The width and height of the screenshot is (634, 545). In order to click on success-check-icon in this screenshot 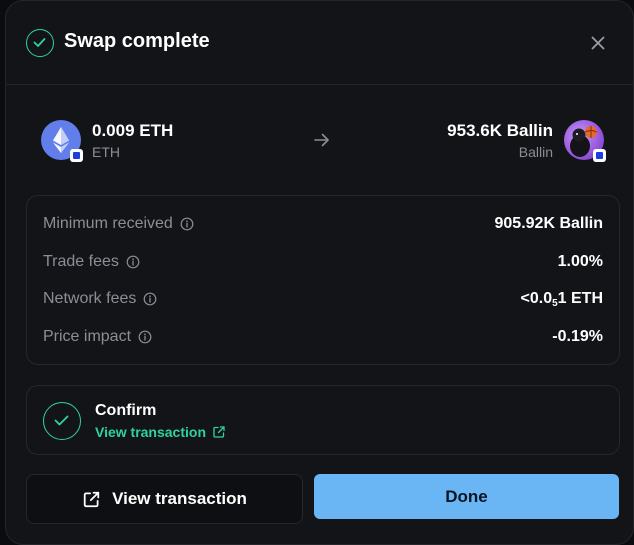, I will do `click(40, 43)`.